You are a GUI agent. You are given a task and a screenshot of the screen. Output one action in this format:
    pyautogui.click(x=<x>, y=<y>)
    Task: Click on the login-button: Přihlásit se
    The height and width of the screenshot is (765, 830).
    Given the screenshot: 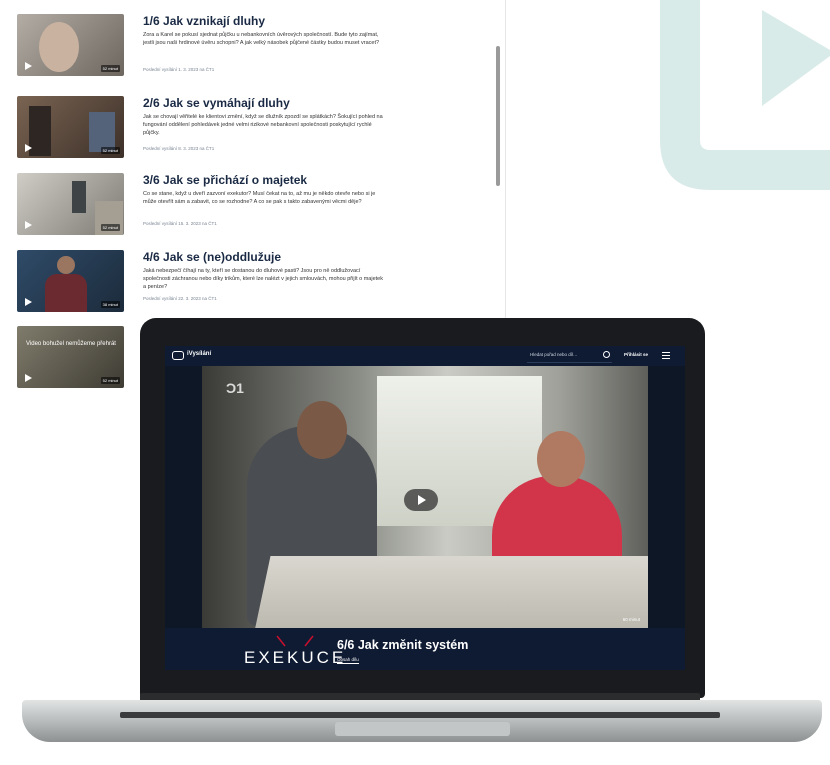 What is the action you would take?
    pyautogui.click(x=636, y=354)
    